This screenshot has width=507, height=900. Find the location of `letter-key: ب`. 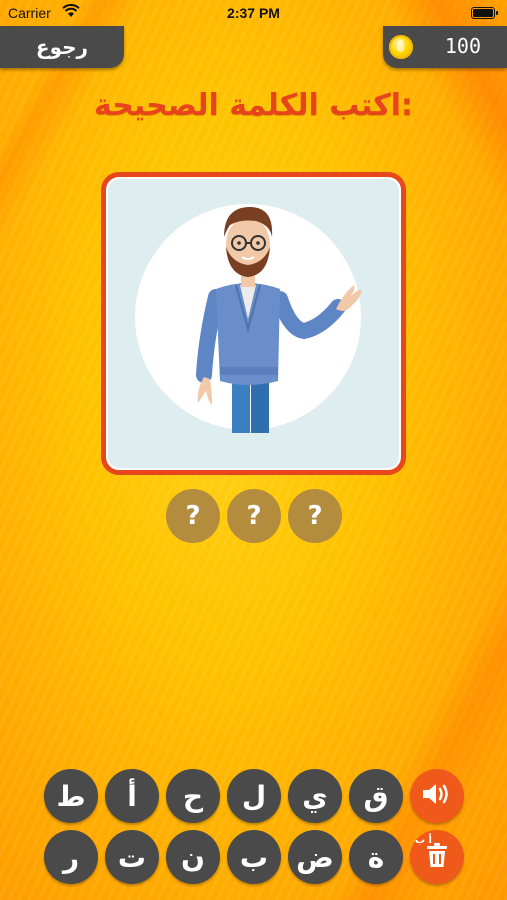

letter-key: ب is located at coordinates (254, 857).